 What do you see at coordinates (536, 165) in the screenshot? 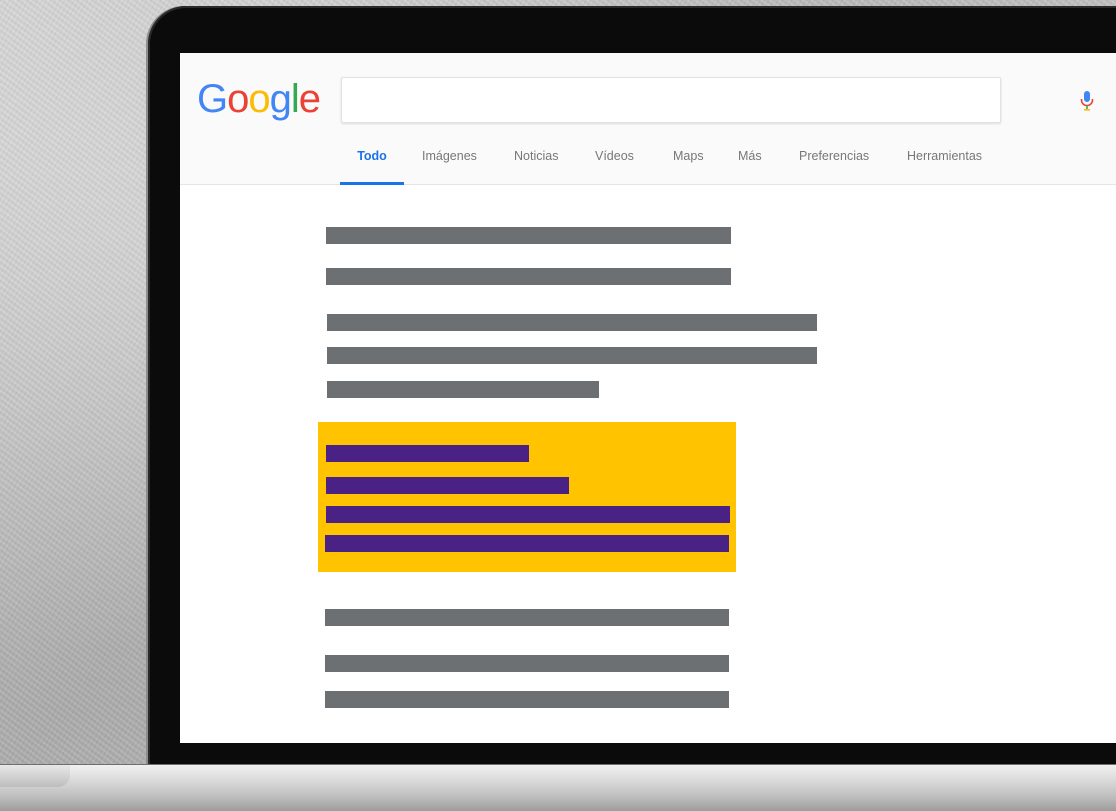
I see `tab-noticias: Noticias` at bounding box center [536, 165].